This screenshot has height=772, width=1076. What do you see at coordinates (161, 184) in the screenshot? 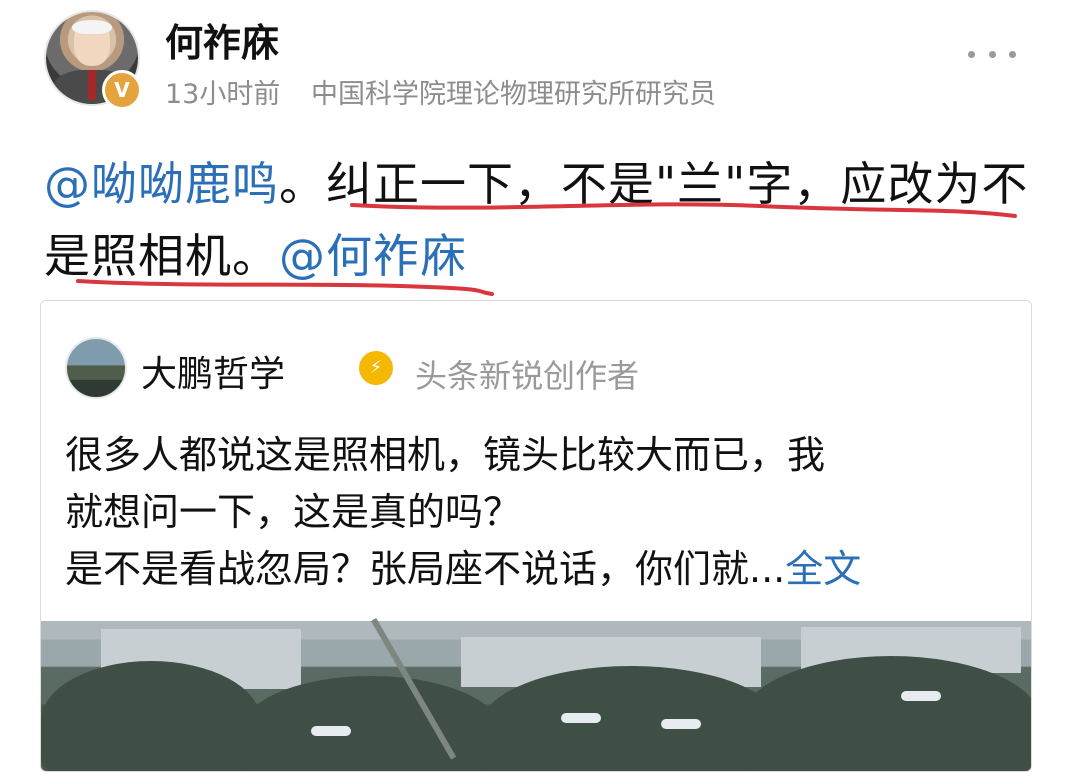
I see `mention-link: @呦呦鹿鸣` at bounding box center [161, 184].